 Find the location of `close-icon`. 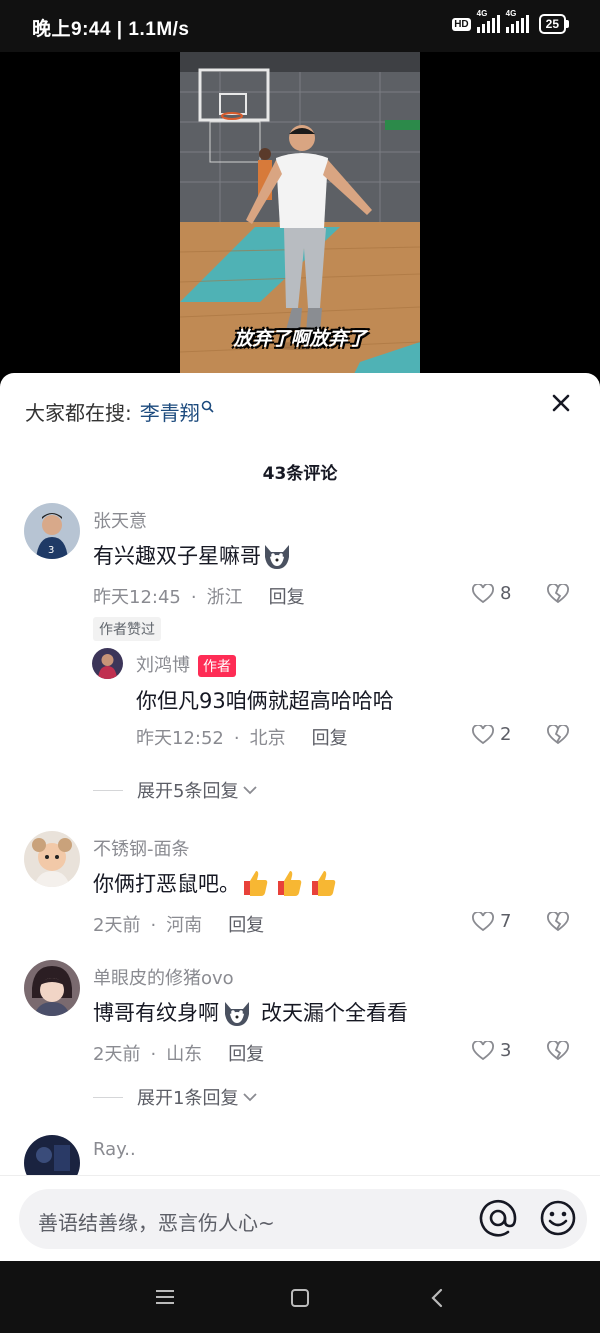

close-icon is located at coordinates (561, 403).